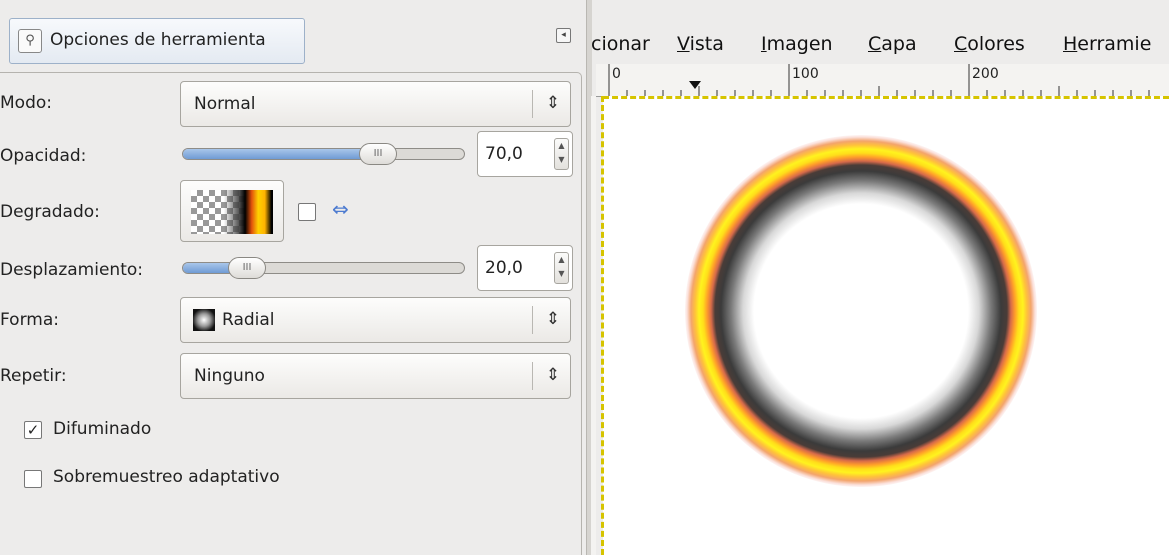  Describe the element at coordinates (33, 479) in the screenshot. I see `adaptive-supersampling-checkbox` at that location.